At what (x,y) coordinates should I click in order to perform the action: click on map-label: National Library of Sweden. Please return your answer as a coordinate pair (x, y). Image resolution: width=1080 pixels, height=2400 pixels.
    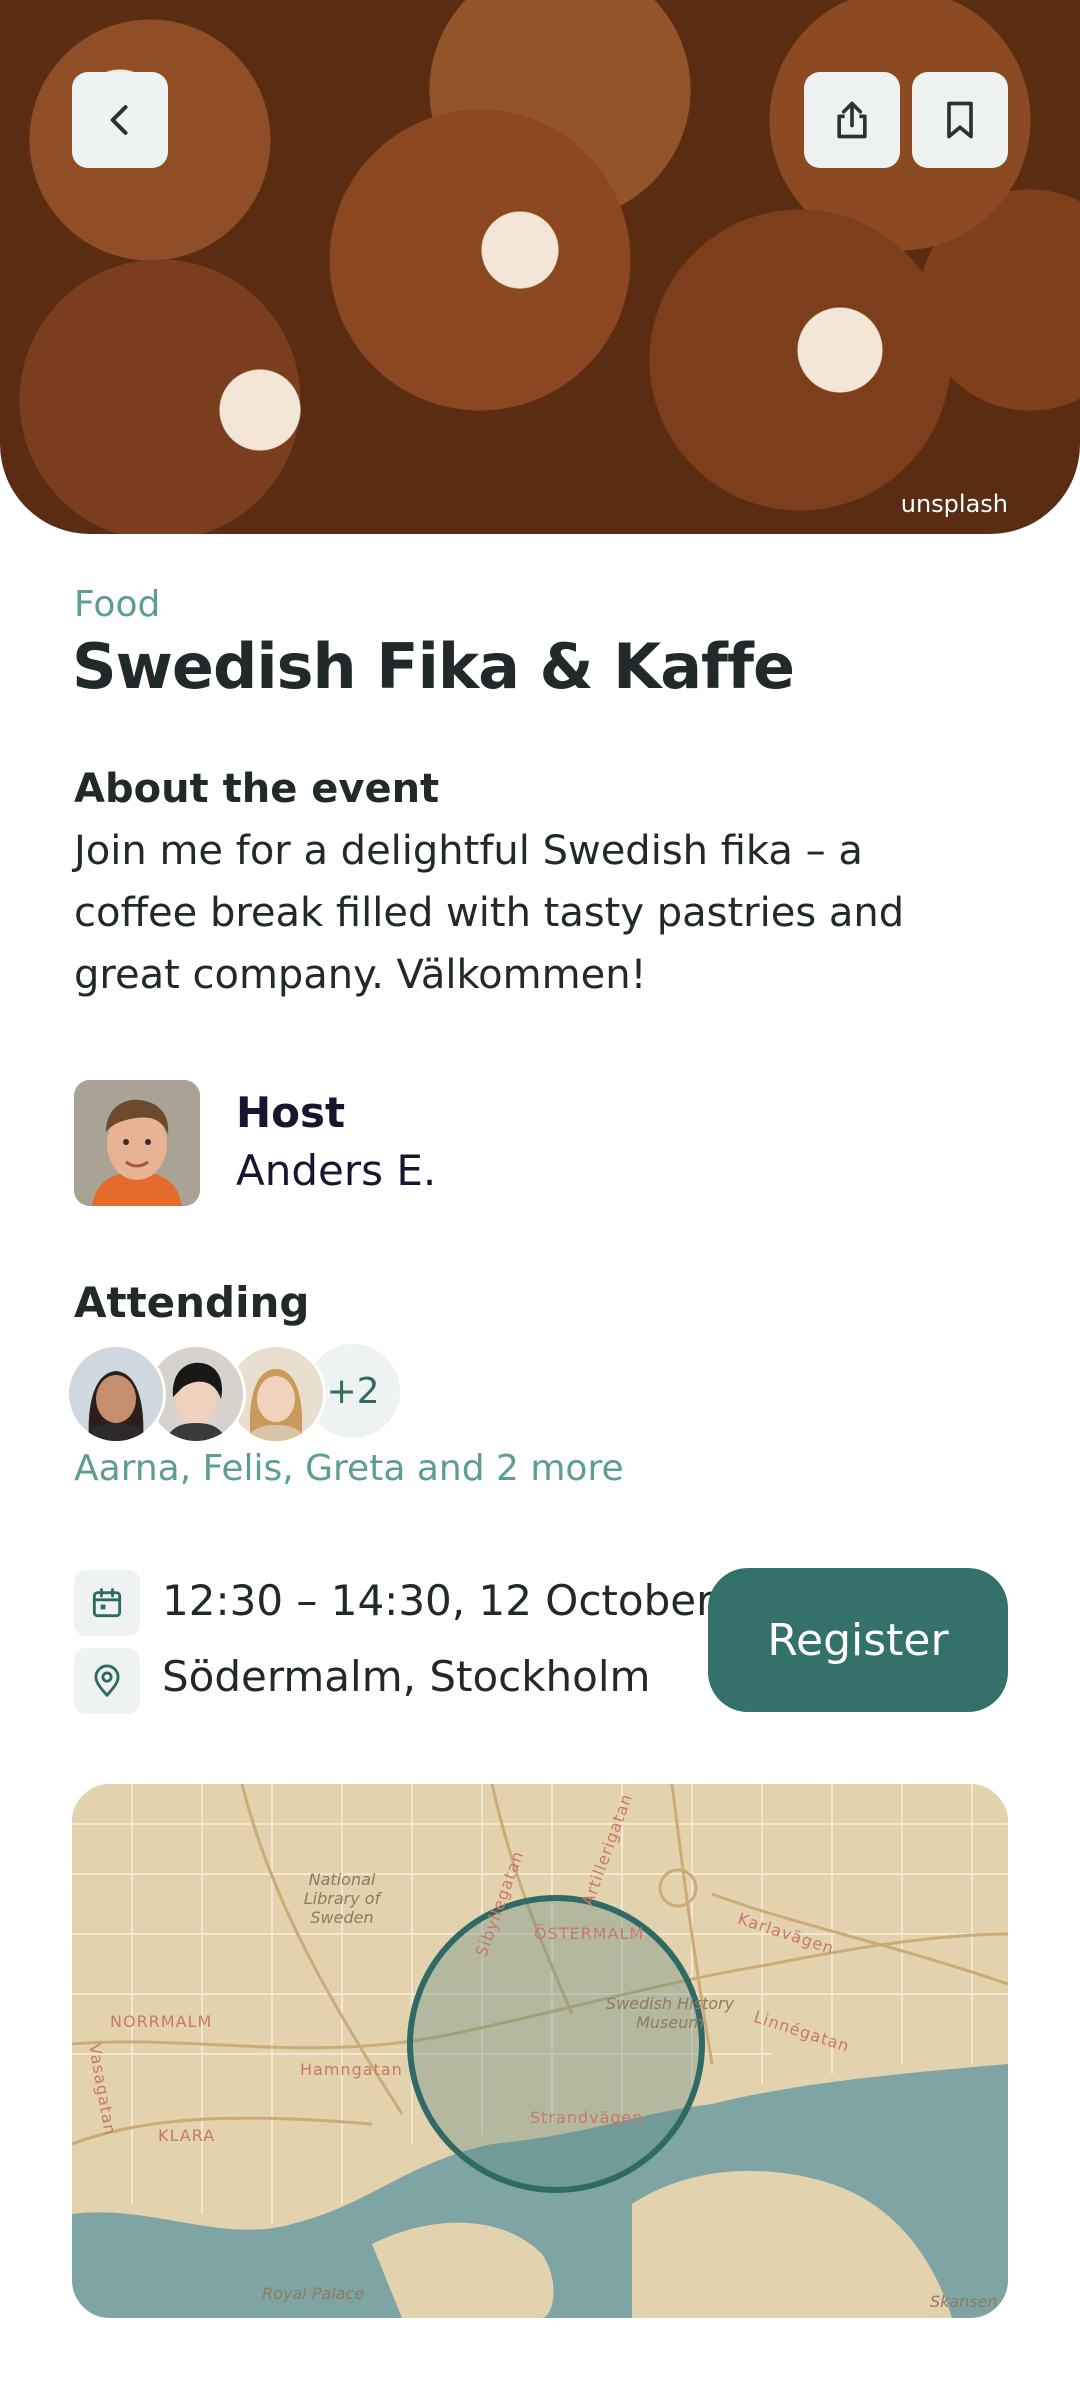
    Looking at the image, I should click on (342, 1898).